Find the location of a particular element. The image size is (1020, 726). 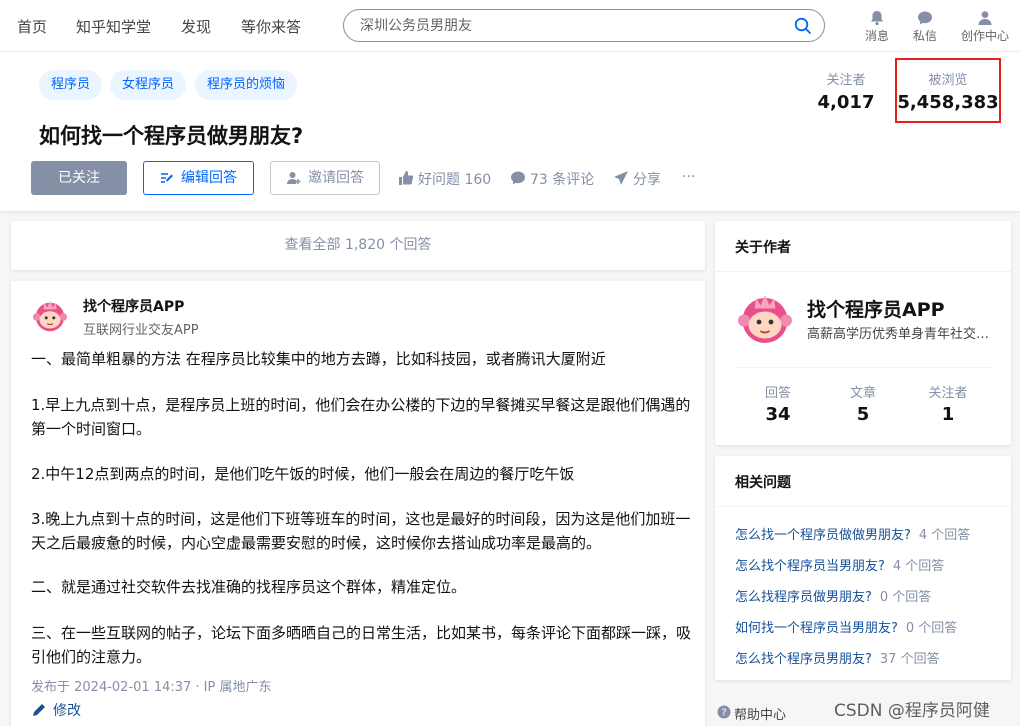

followers-count: 4,017 is located at coordinates (846, 102).